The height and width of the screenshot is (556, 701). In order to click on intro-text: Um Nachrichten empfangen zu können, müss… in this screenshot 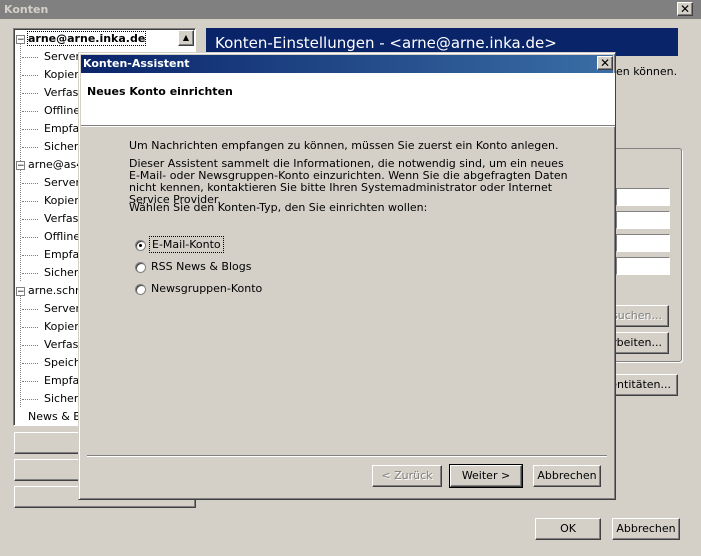, I will do `click(344, 145)`.